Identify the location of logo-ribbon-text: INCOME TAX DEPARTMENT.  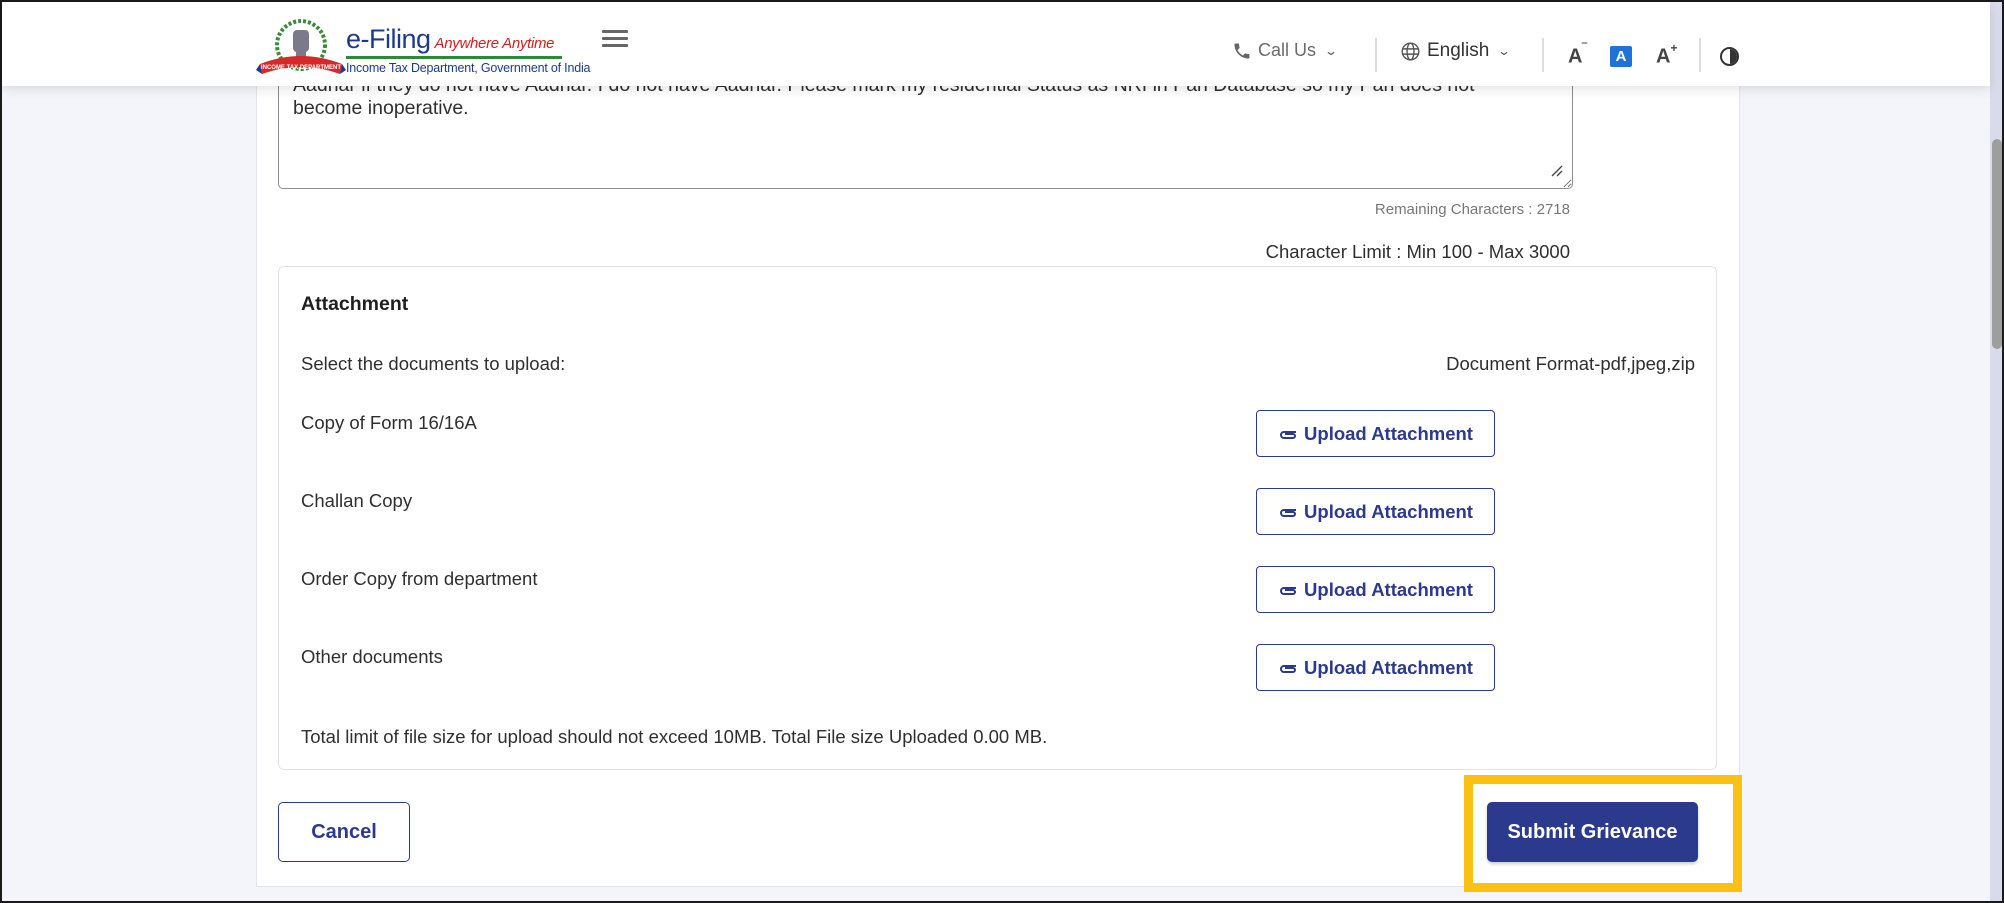
(301, 68).